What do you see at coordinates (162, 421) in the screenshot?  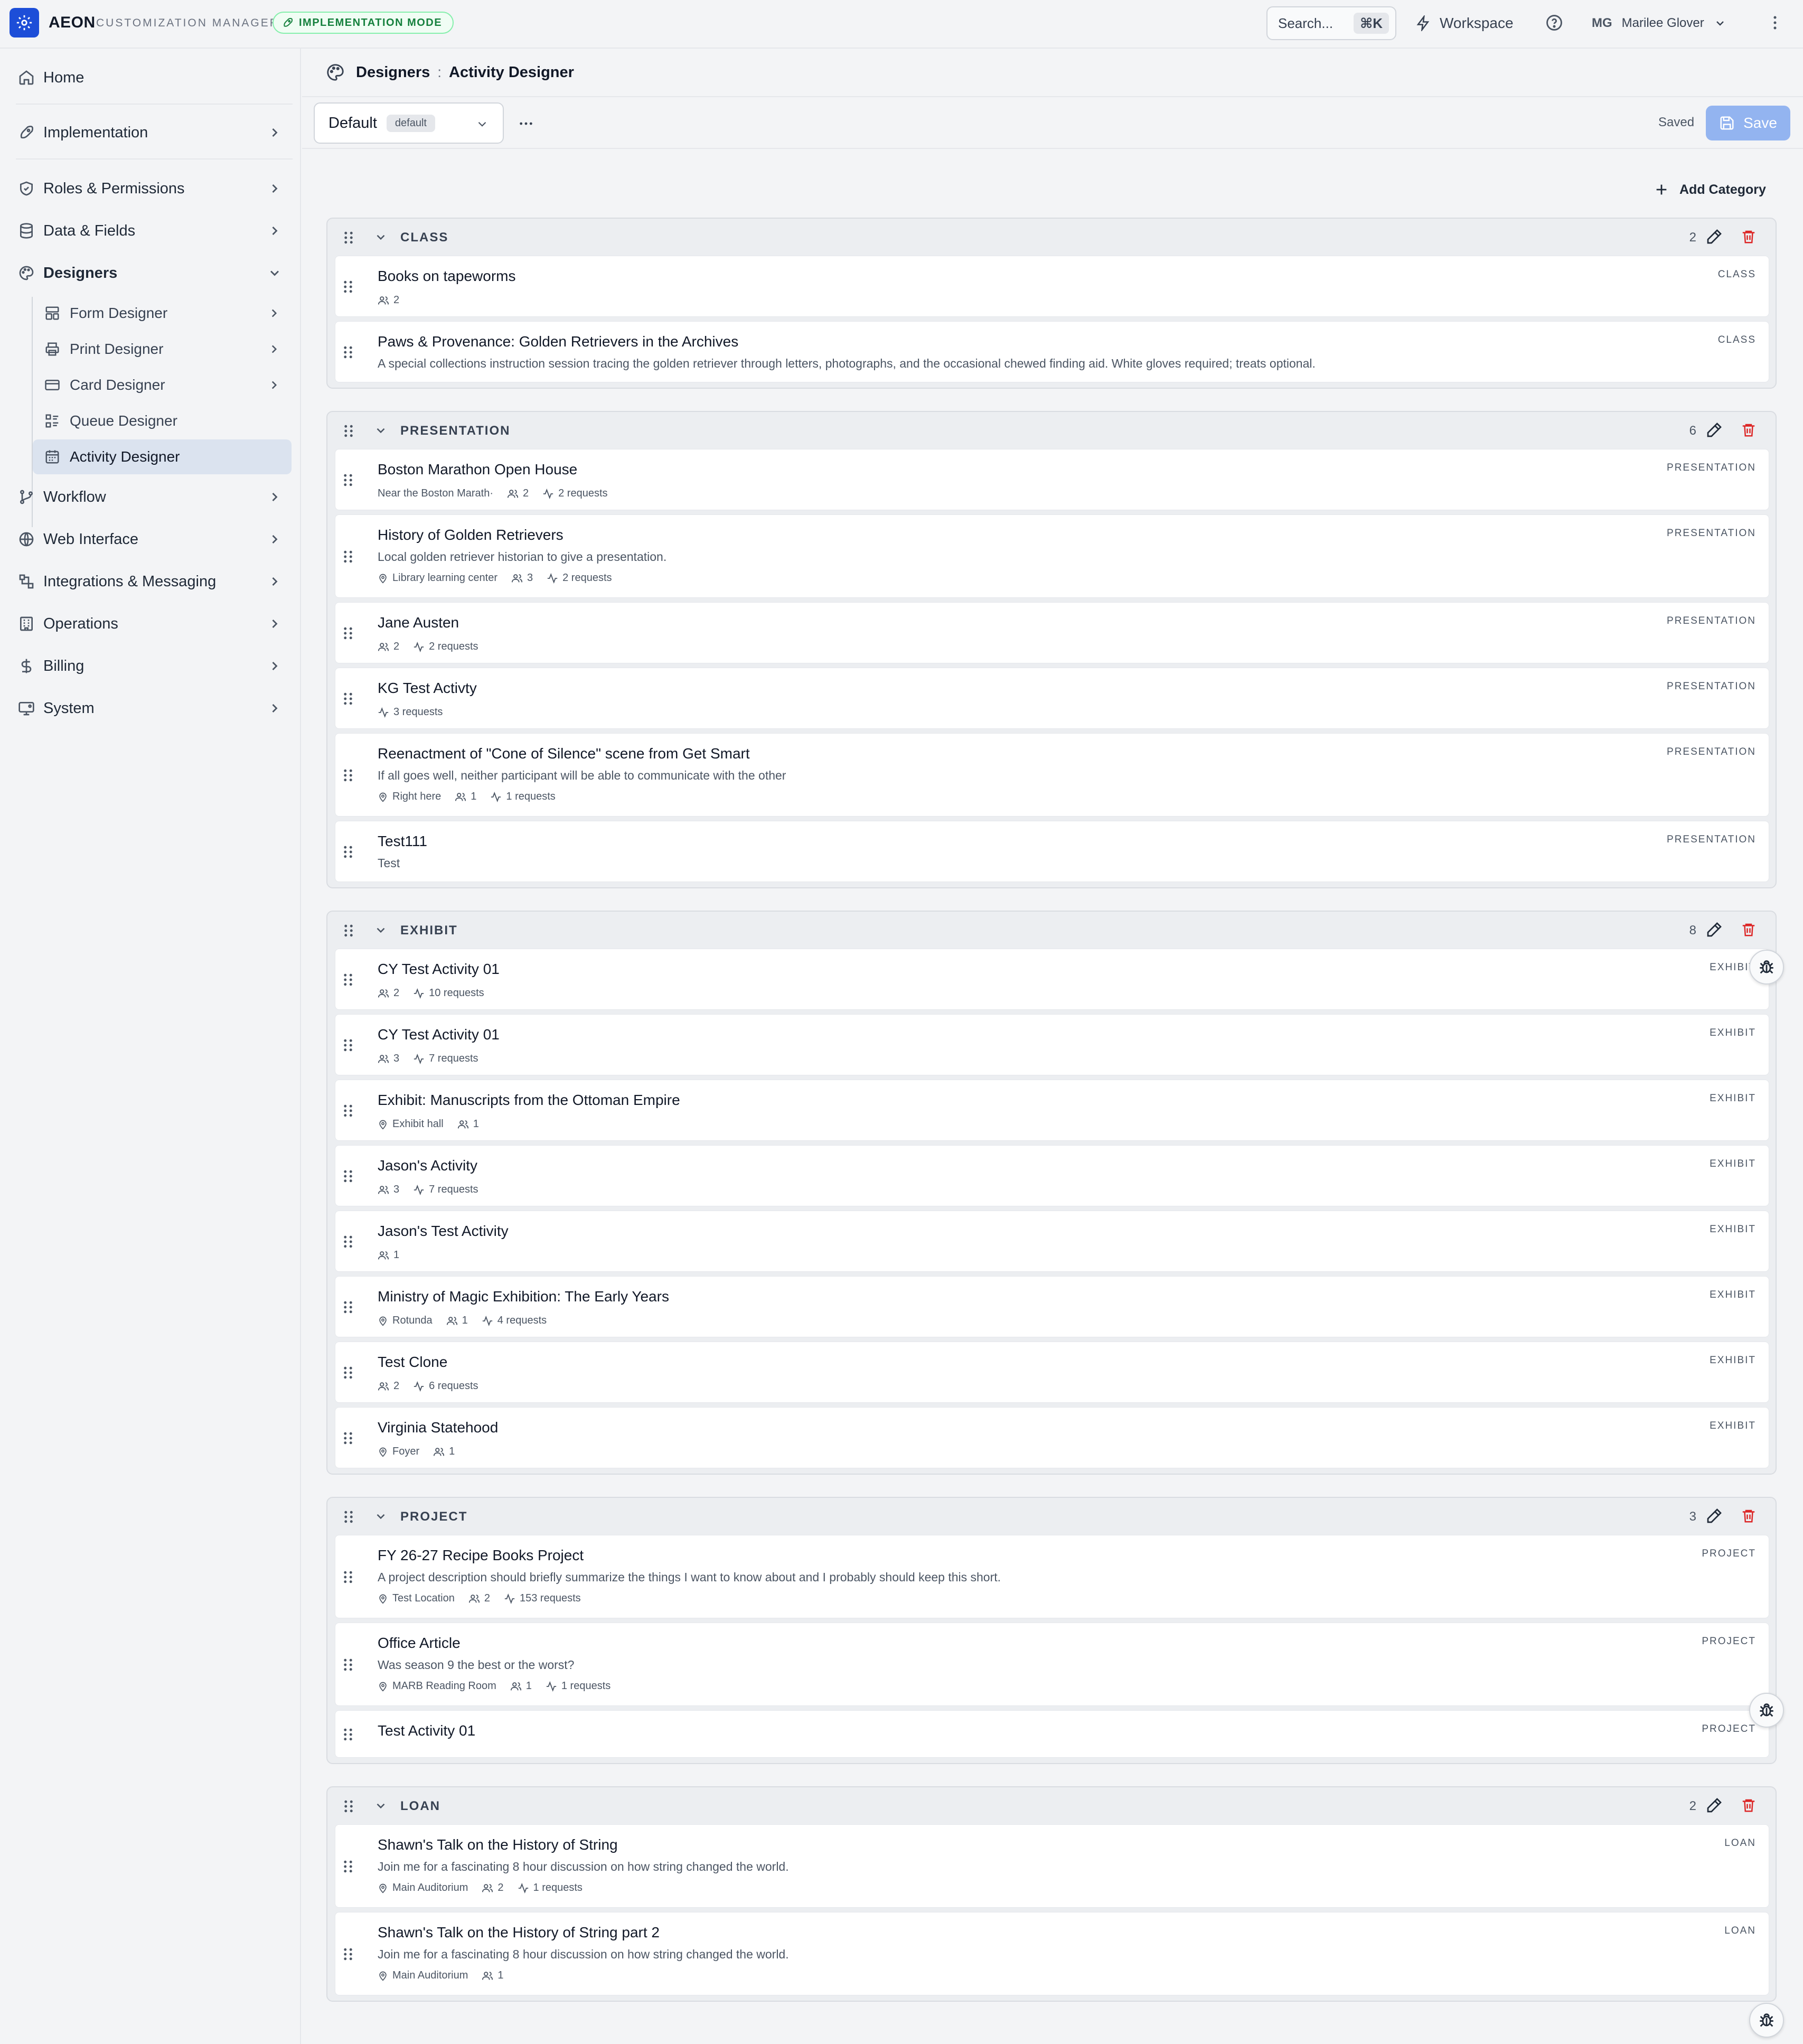 I see `sidebar-item-queue-designer: Queue Designer` at bounding box center [162, 421].